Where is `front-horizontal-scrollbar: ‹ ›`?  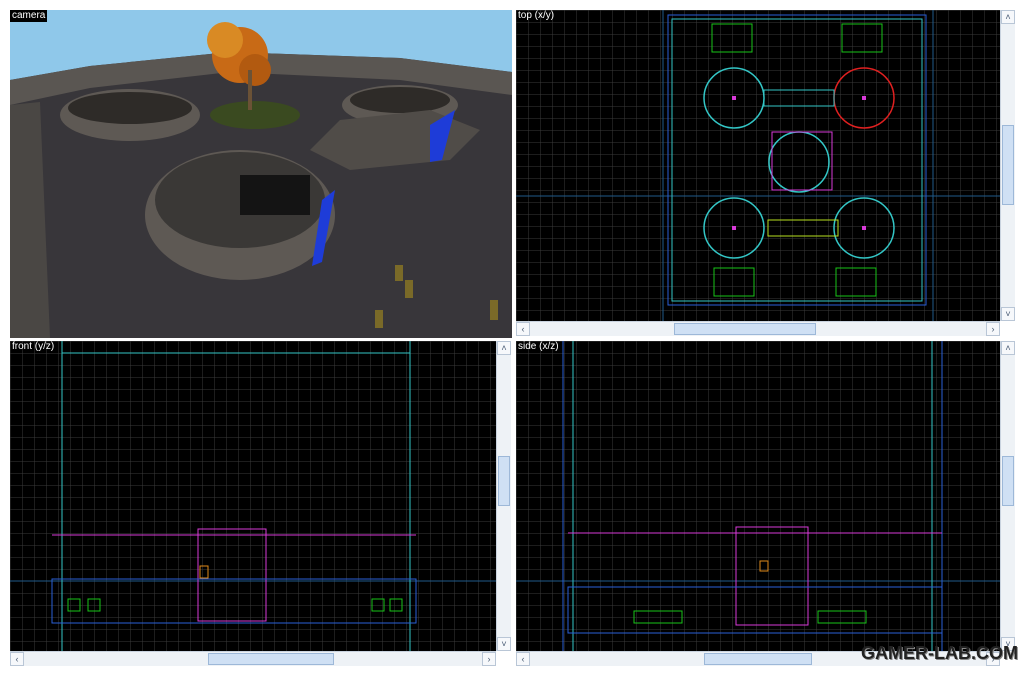
front-horizontal-scrollbar: ‹ › is located at coordinates (253, 658).